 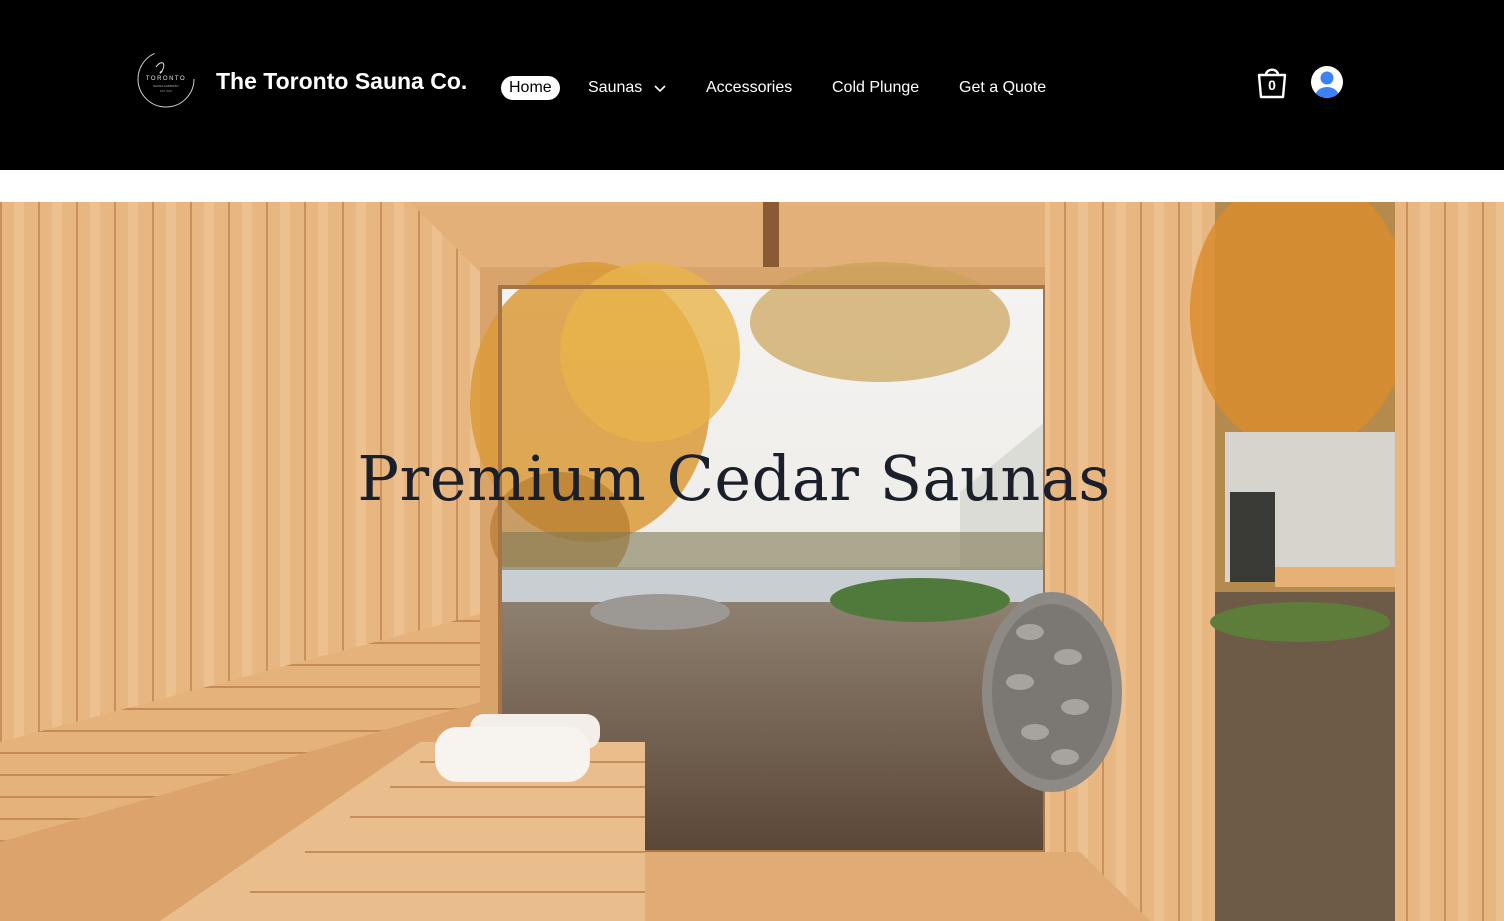 I want to click on chevron-down-icon, so click(x=660, y=89).